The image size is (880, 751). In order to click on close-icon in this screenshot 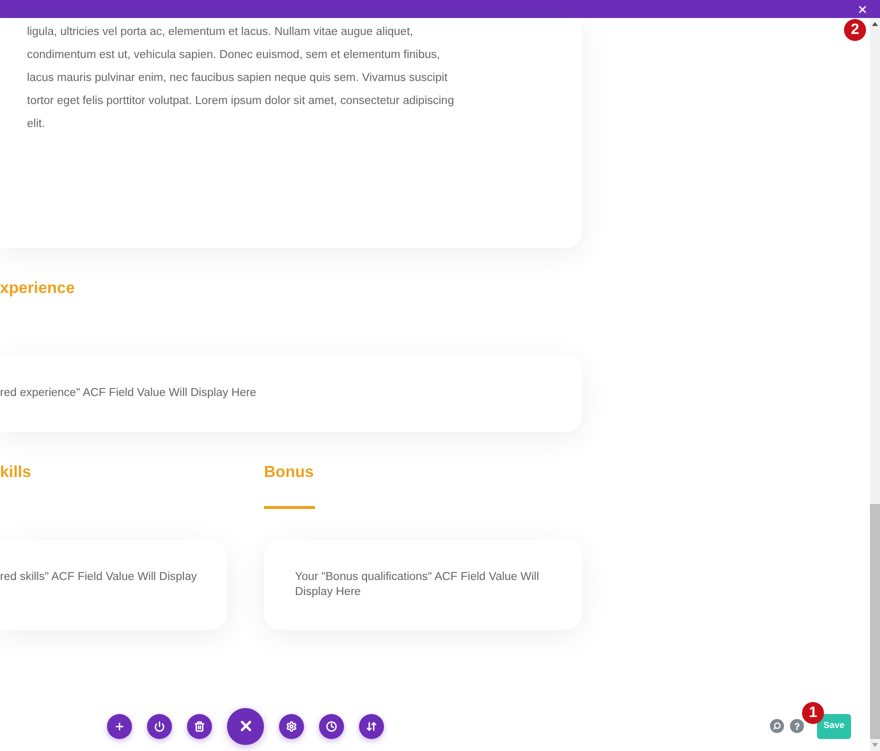, I will do `click(862, 9)`.